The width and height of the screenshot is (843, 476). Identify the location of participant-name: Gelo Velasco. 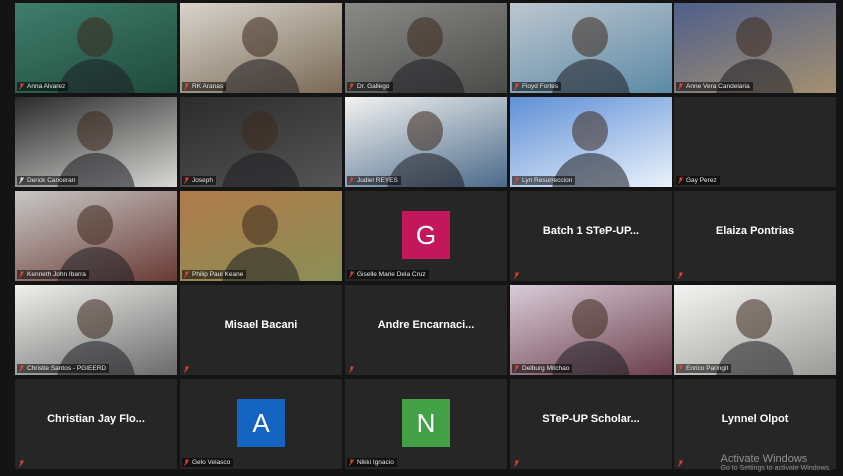
(211, 462).